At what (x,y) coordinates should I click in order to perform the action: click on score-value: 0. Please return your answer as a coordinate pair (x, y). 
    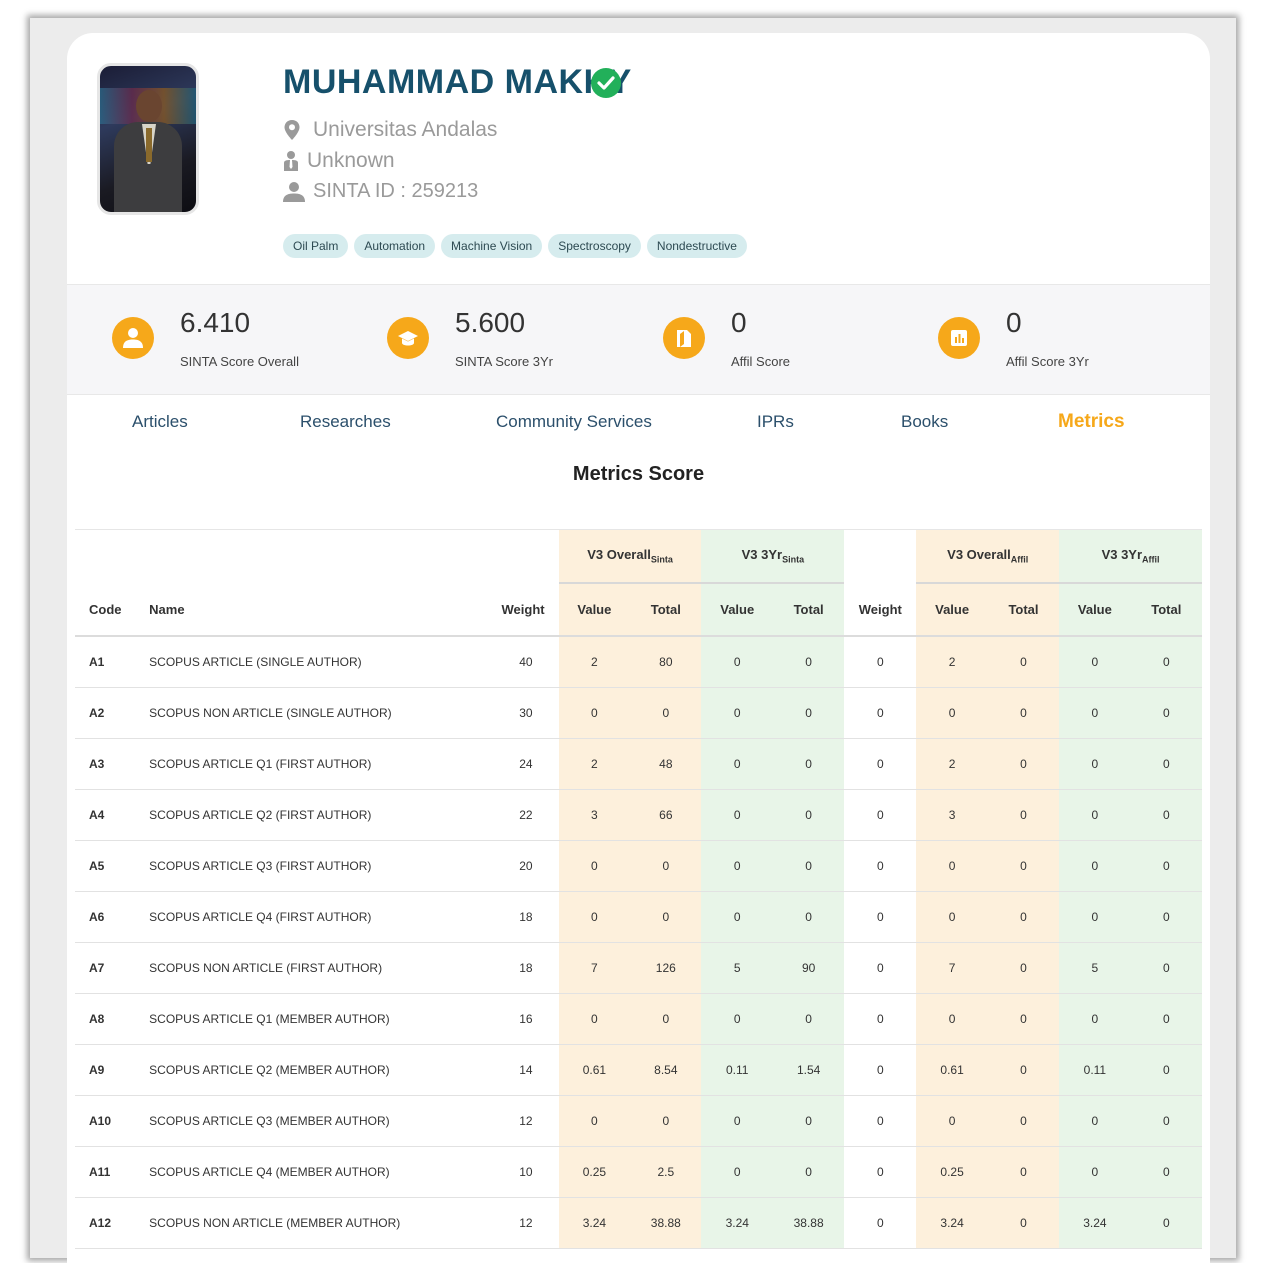
    Looking at the image, I should click on (739, 322).